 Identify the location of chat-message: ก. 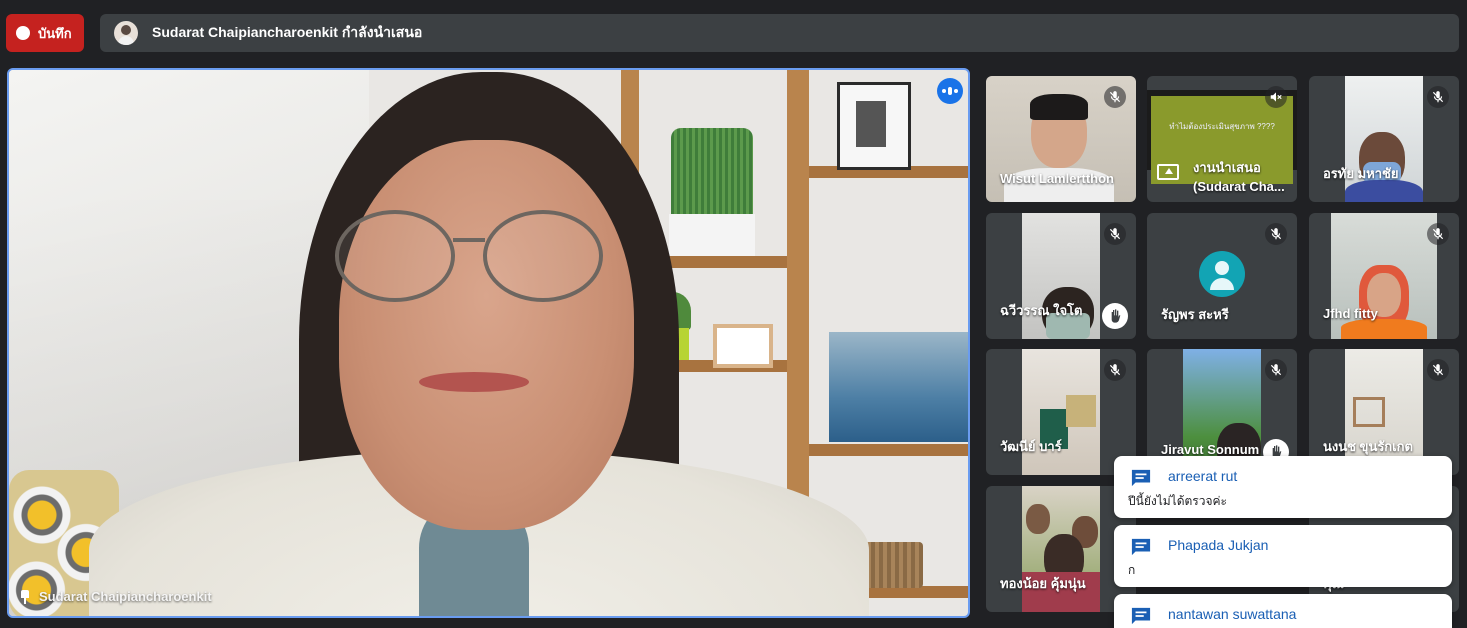
(1132, 570).